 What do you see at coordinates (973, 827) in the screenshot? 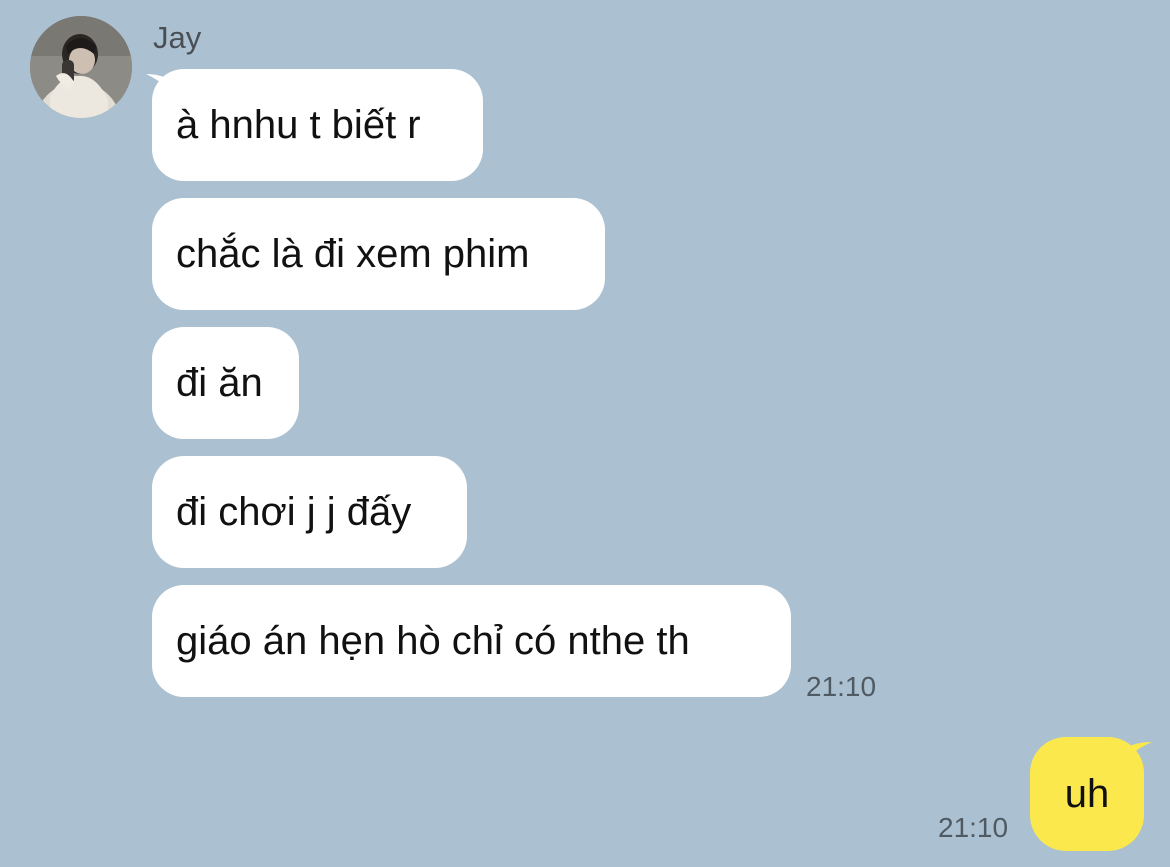
I see `outgoing-timestamp: 21:10` at bounding box center [973, 827].